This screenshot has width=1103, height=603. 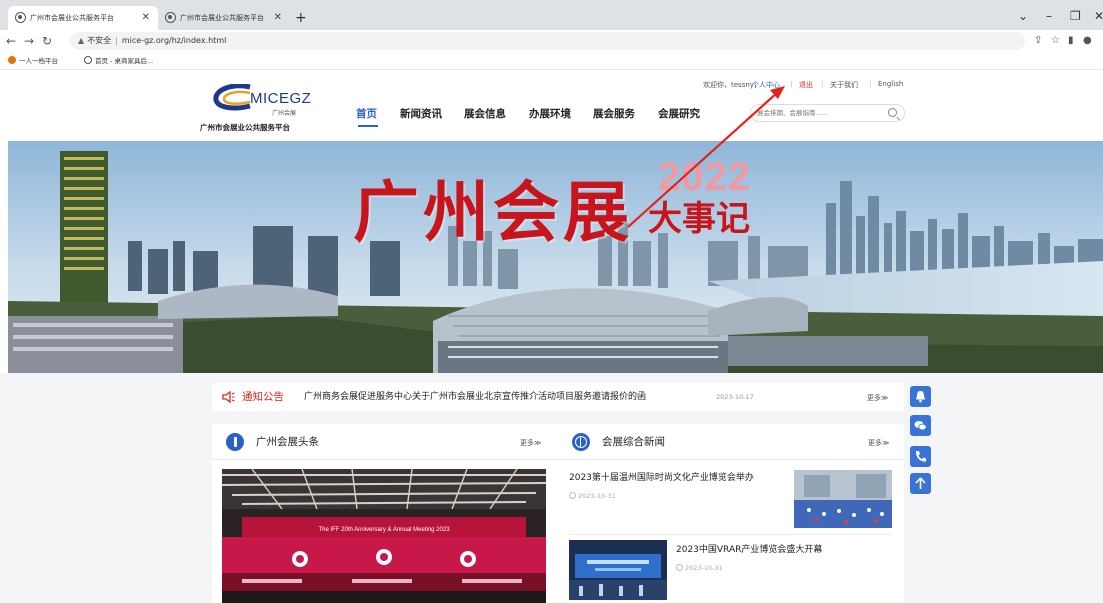 What do you see at coordinates (735, 397) in the screenshot?
I see `notice-date: 2023-10-17` at bounding box center [735, 397].